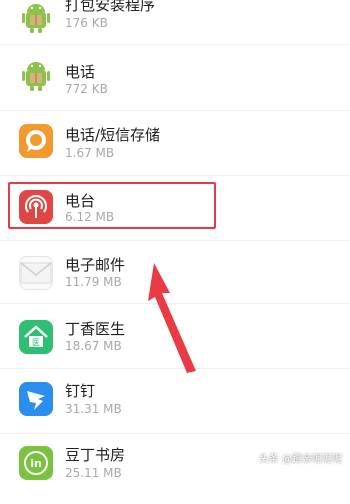  I want to click on highlight-box, so click(112, 205).